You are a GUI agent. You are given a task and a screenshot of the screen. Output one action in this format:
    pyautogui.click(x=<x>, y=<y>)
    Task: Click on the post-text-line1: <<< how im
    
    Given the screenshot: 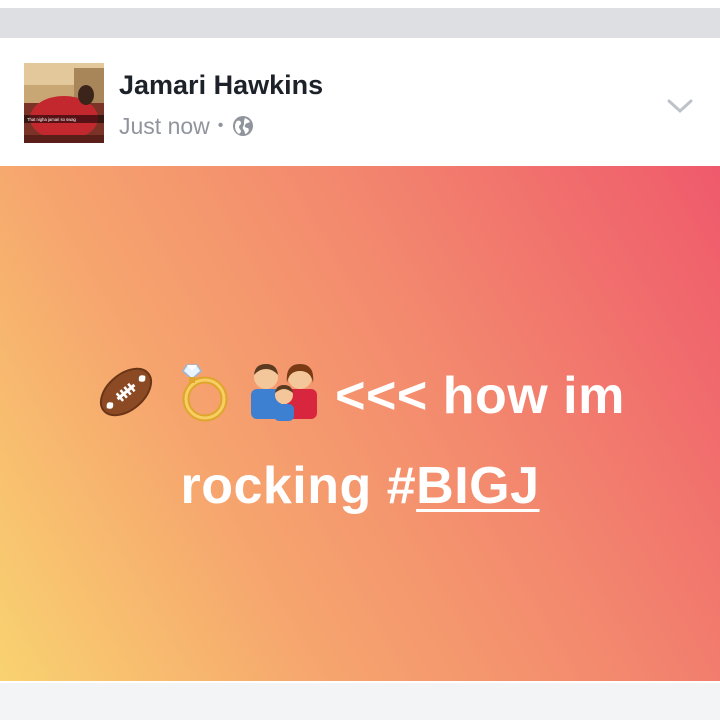 What is the action you would take?
    pyautogui.click(x=480, y=396)
    